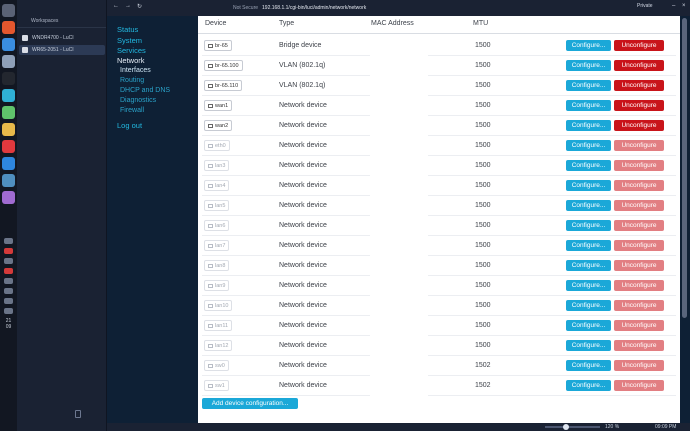 The height and width of the screenshot is (431, 690). Describe the element at coordinates (483, 285) in the screenshot. I see `device-mtu: 1500` at that location.